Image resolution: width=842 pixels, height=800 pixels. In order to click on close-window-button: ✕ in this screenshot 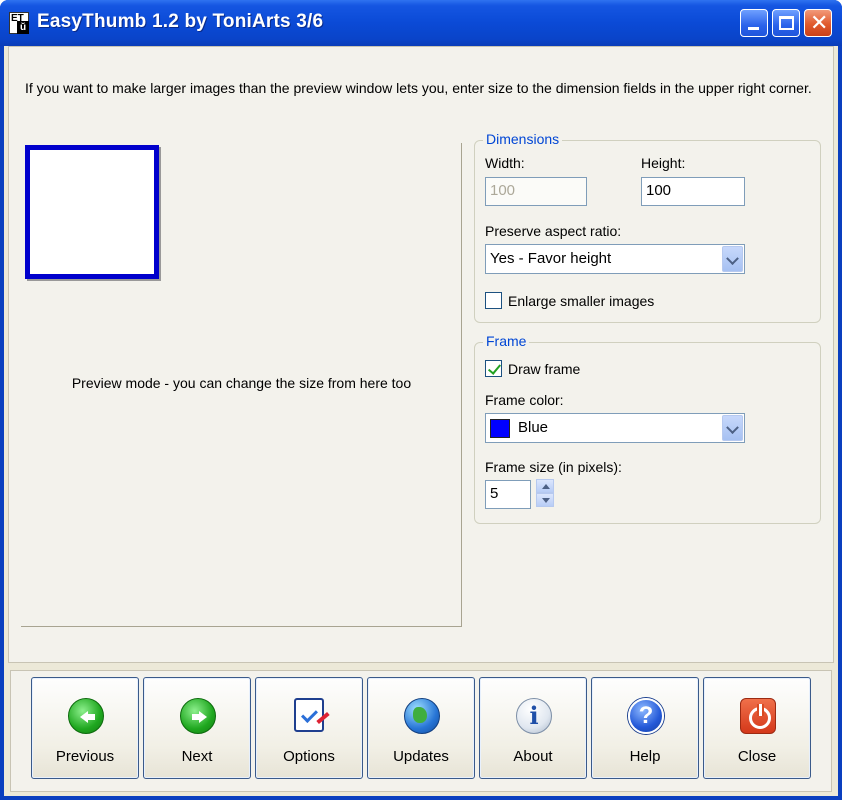, I will do `click(818, 23)`.